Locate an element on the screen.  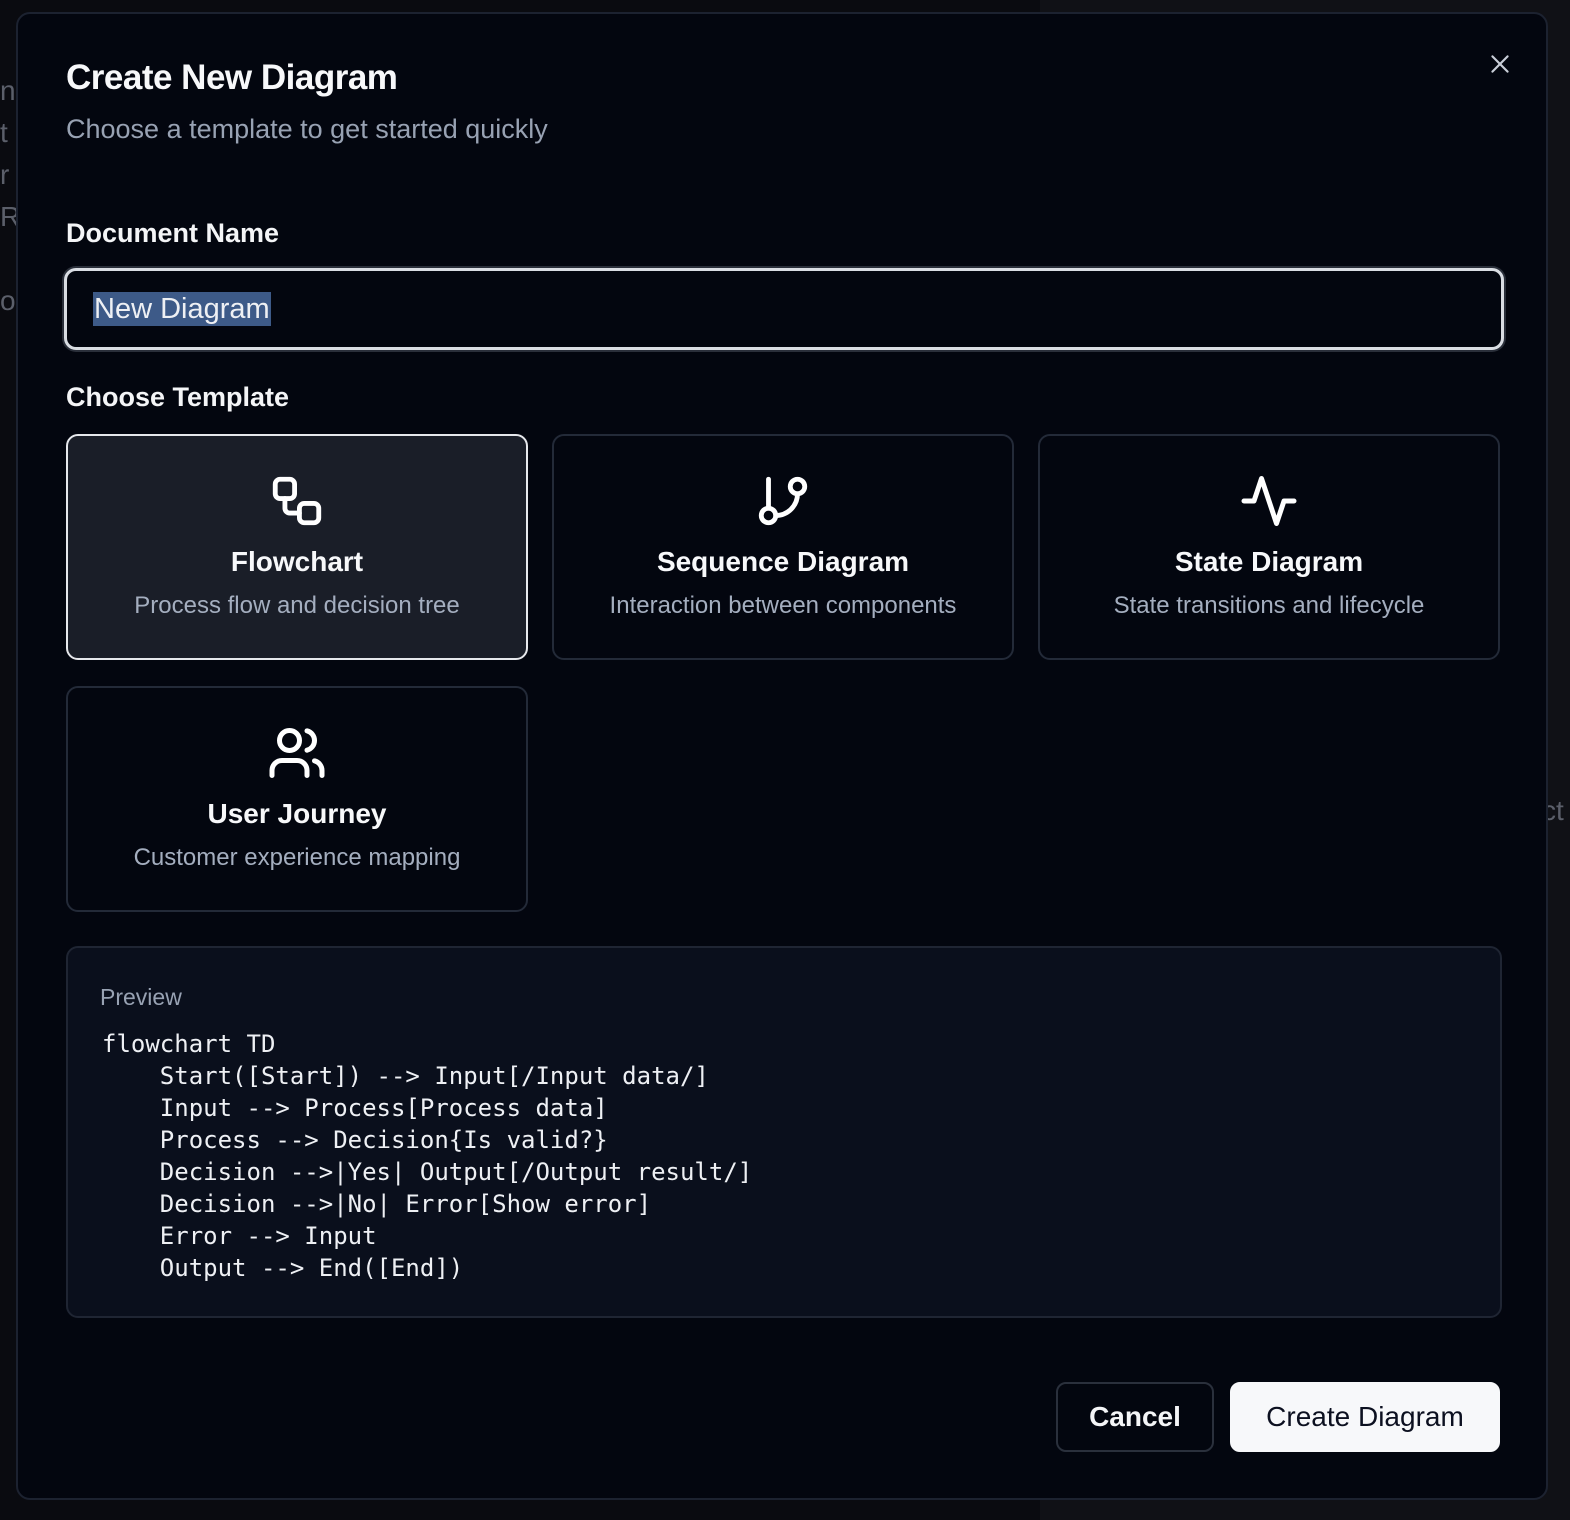
template-card-flowchart: Flowchart Process flow and decision tree is located at coordinates (297, 547).